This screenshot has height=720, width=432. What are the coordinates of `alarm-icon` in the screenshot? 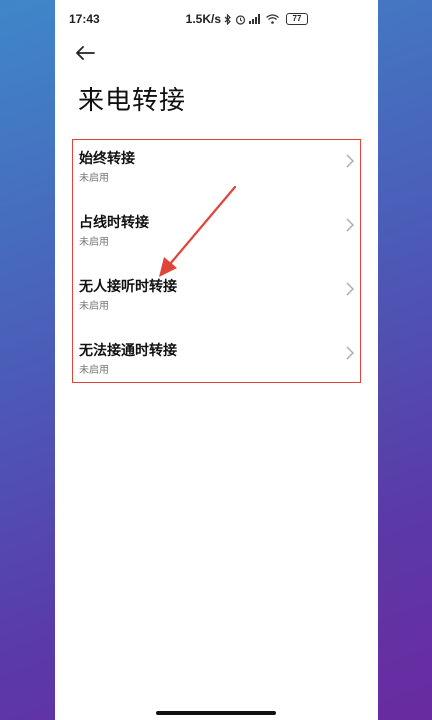 It's located at (240, 19).